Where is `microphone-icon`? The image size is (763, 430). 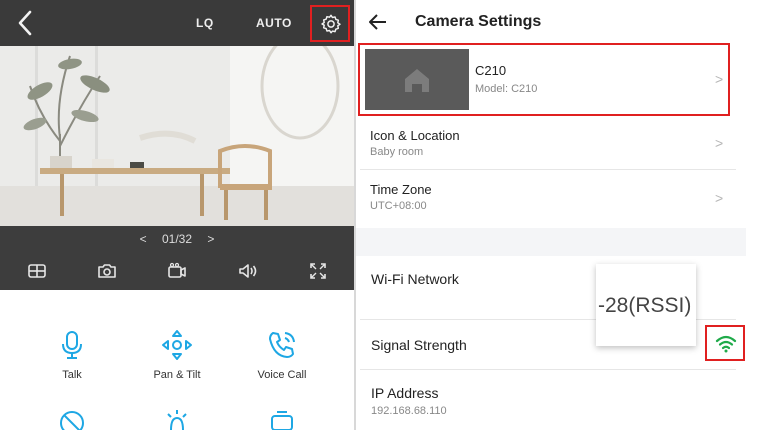 microphone-icon is located at coordinates (72, 345).